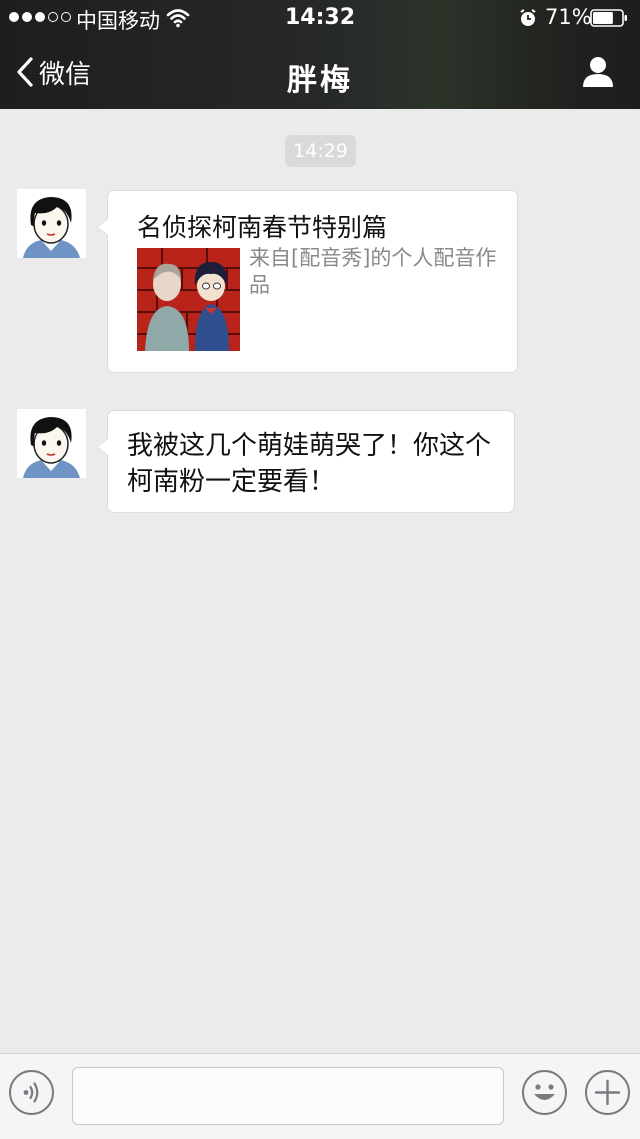 Image resolution: width=640 pixels, height=1139 pixels. Describe the element at coordinates (288, 1096) in the screenshot. I see `message-input` at that location.